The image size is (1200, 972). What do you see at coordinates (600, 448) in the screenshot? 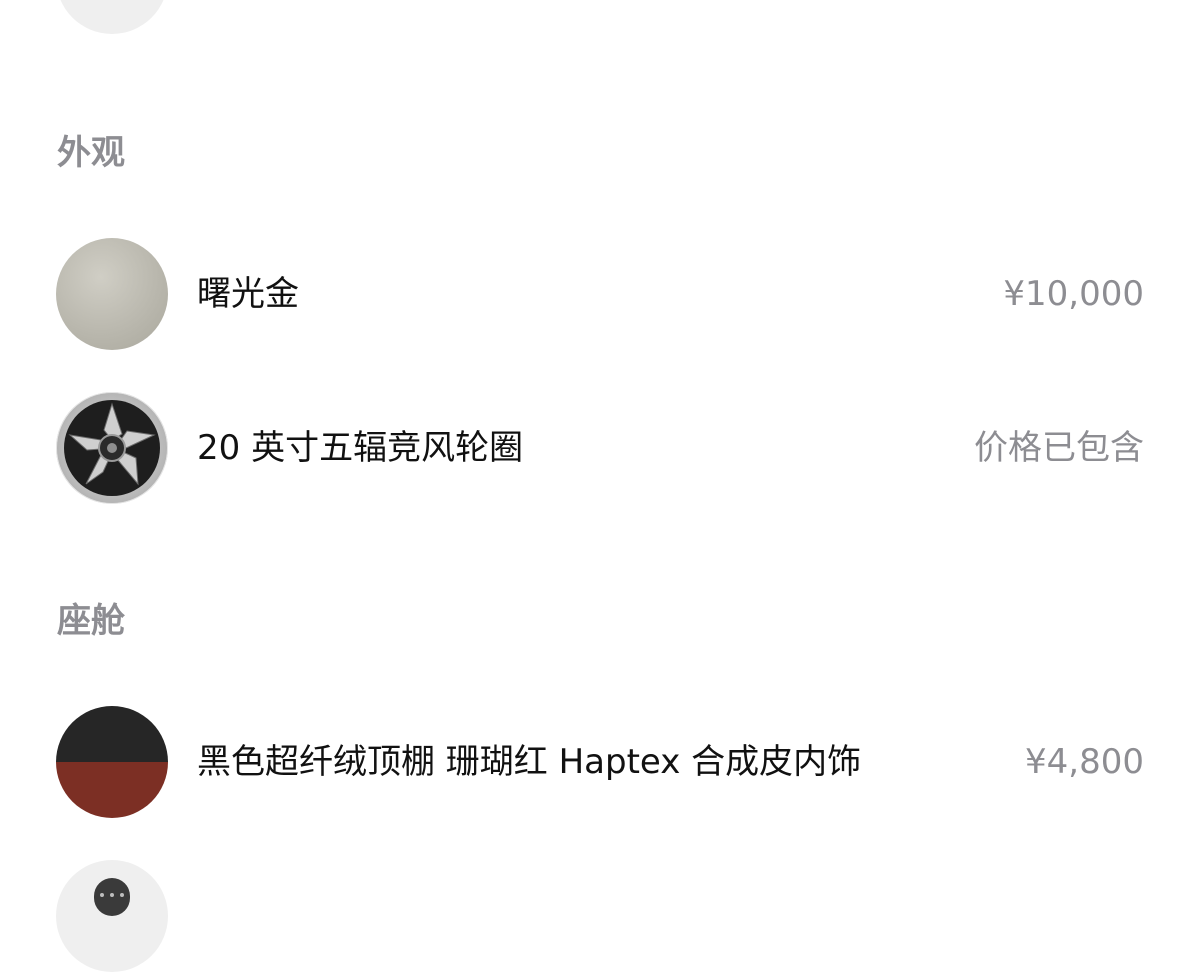
I see `exterior-item-wheel: 20 英寸五辐竞风轮圈 价格已包含` at bounding box center [600, 448].